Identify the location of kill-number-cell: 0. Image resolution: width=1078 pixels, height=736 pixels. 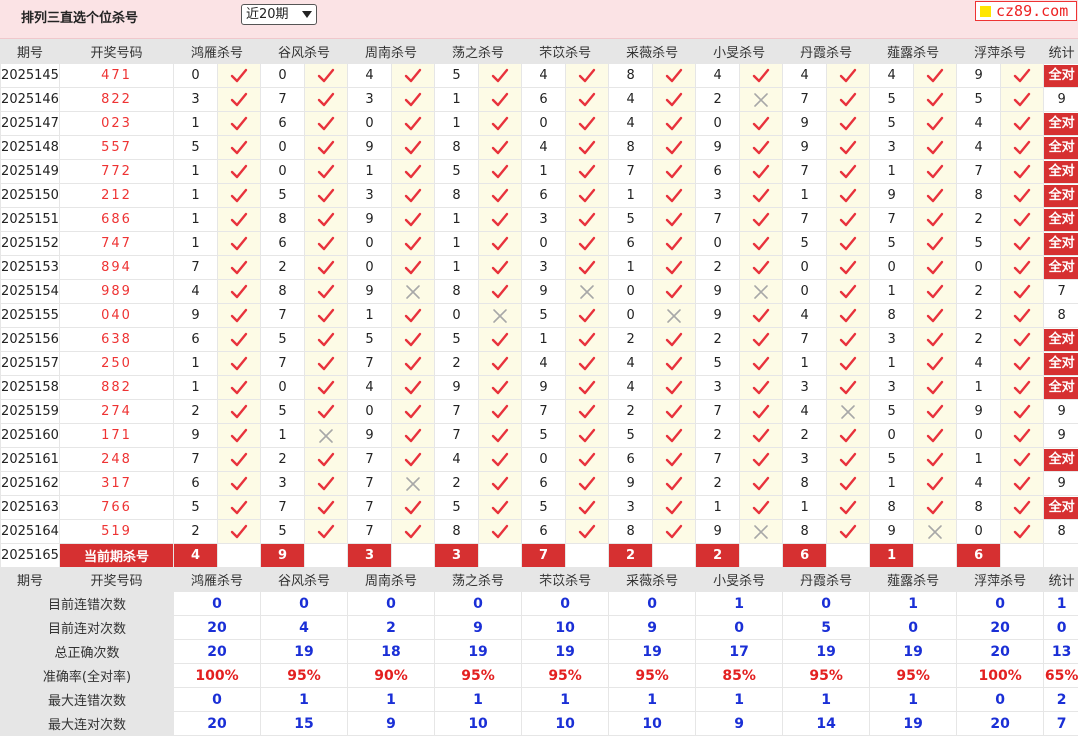
(805, 268).